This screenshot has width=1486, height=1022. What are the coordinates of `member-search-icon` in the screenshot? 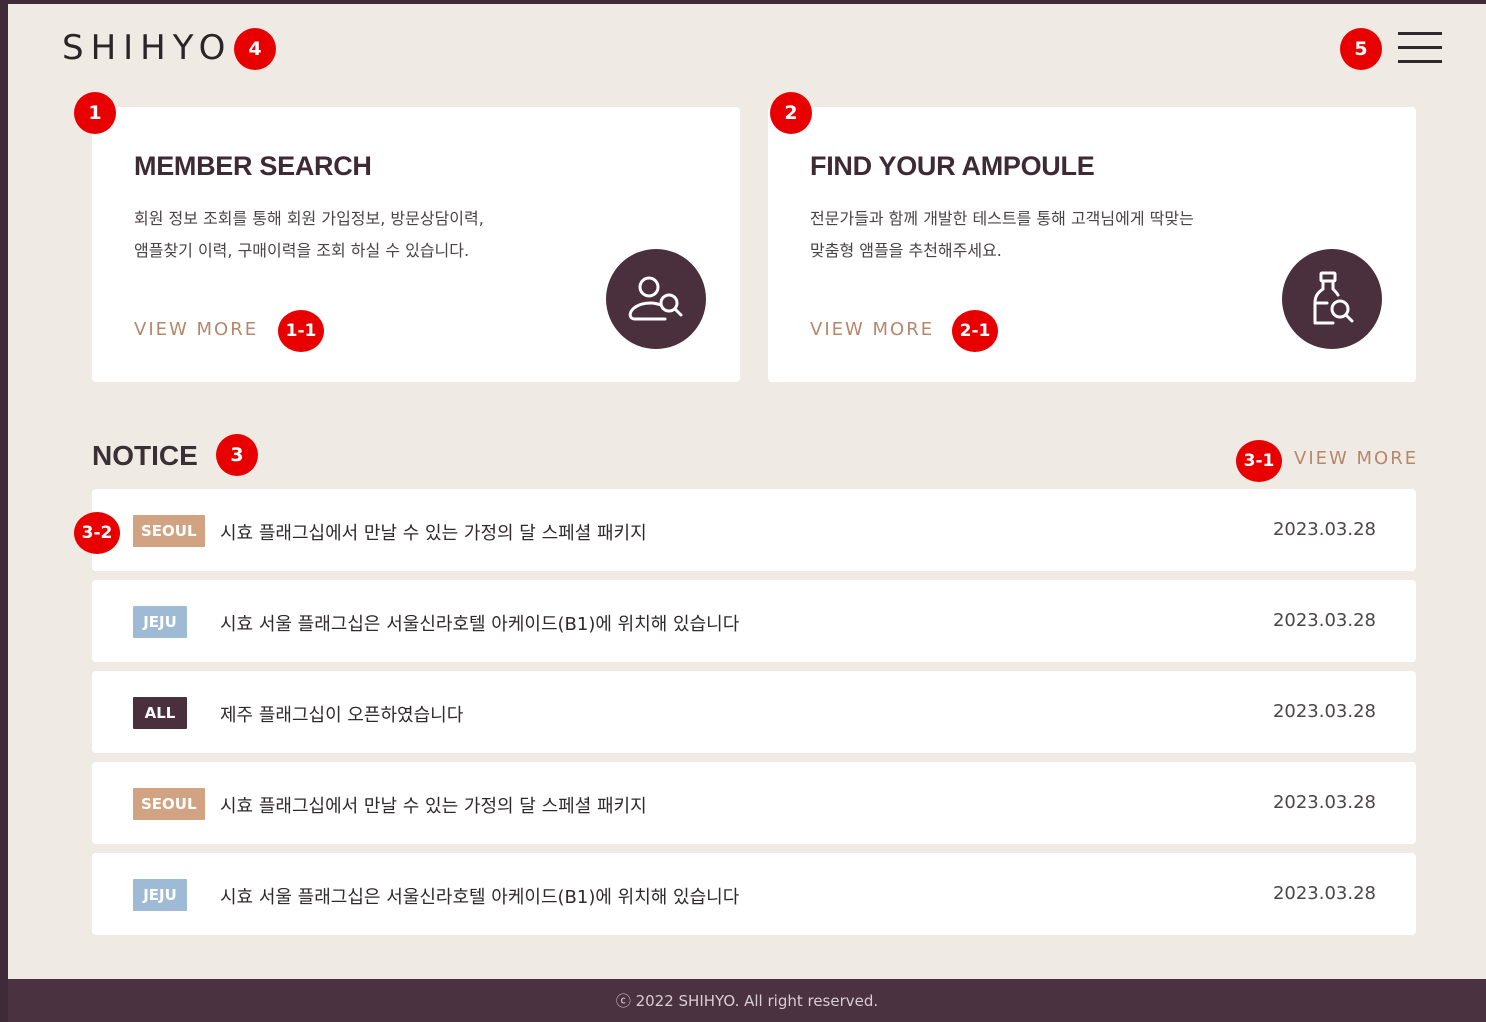 It's located at (656, 299).